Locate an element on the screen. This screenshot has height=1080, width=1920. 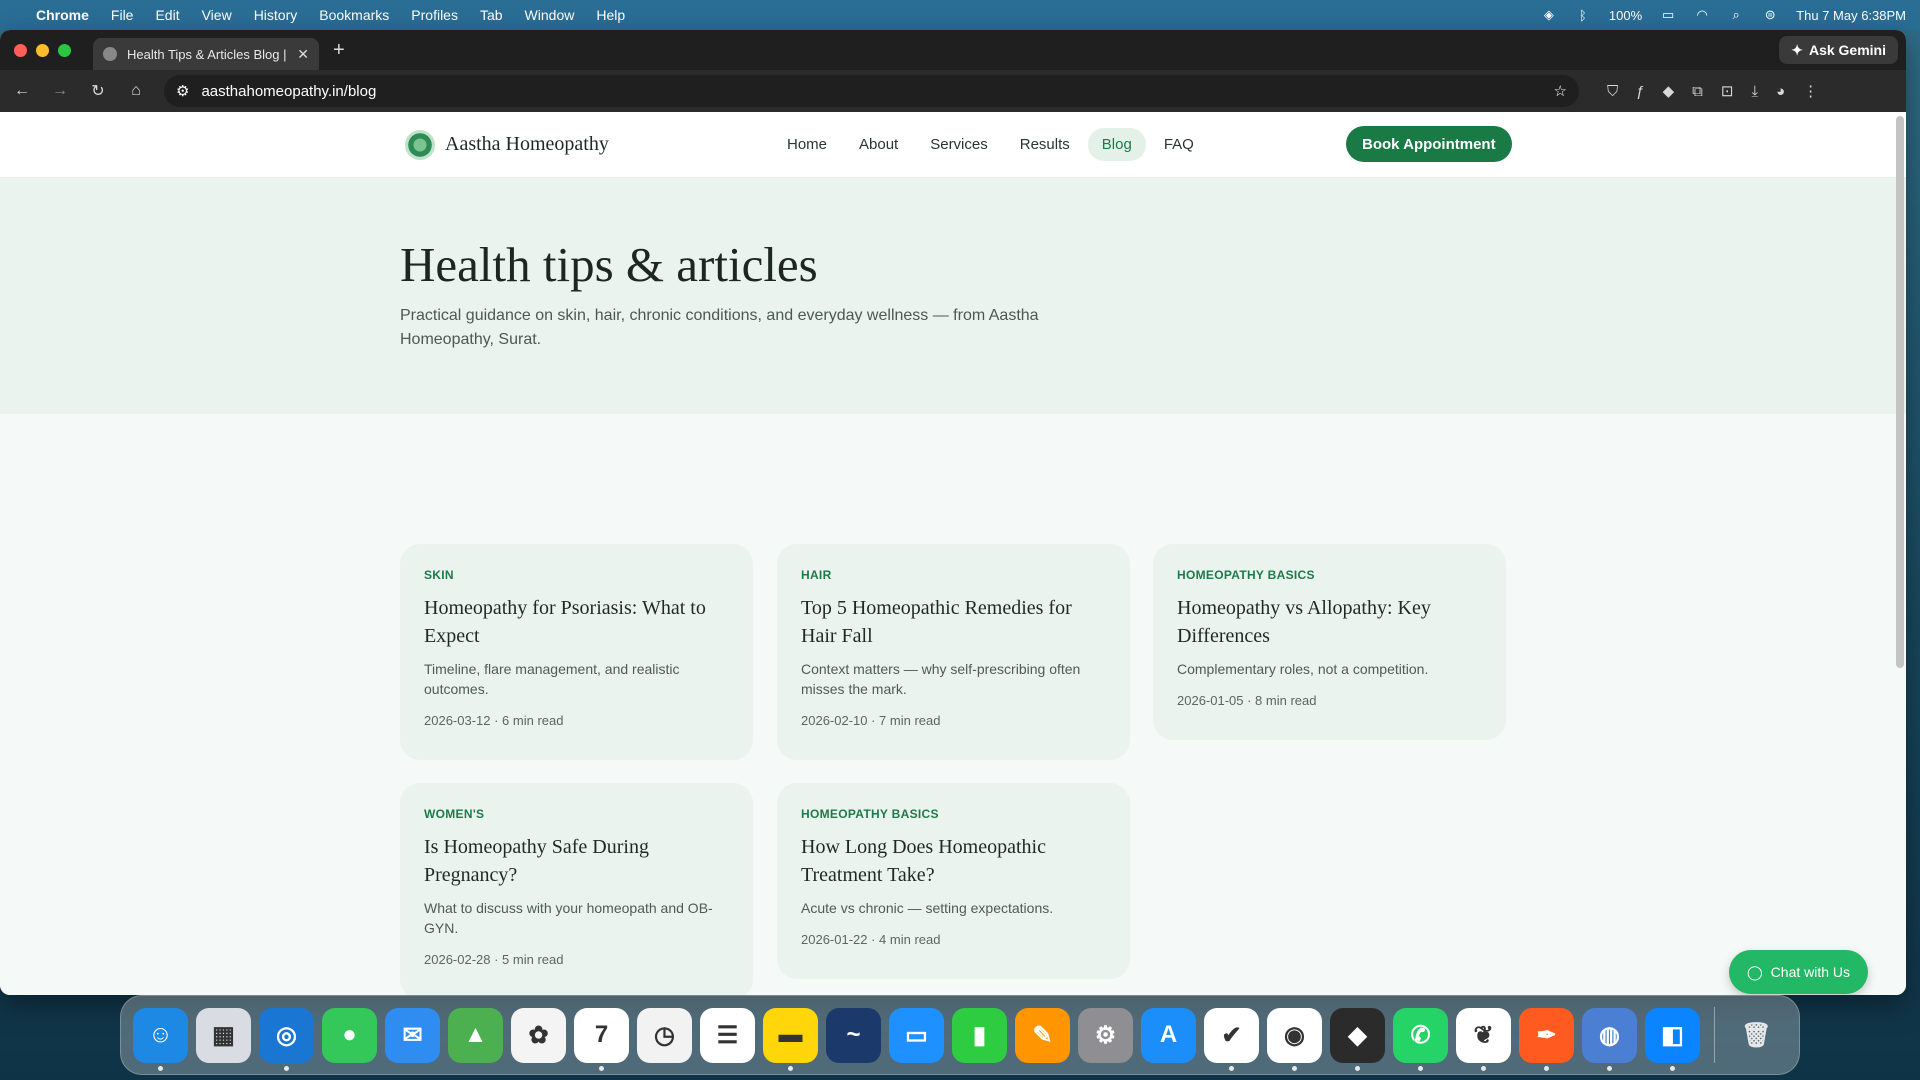
address-bar: ⚙ aasthahomeopathy.in/blog ☆ is located at coordinates (871, 91).